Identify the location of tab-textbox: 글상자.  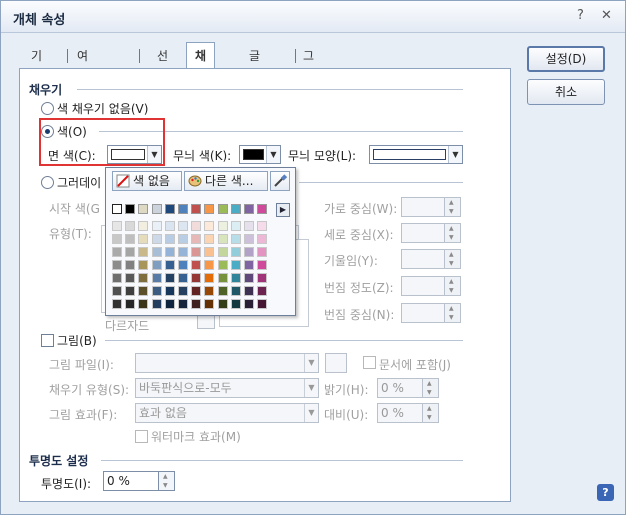
(254, 76).